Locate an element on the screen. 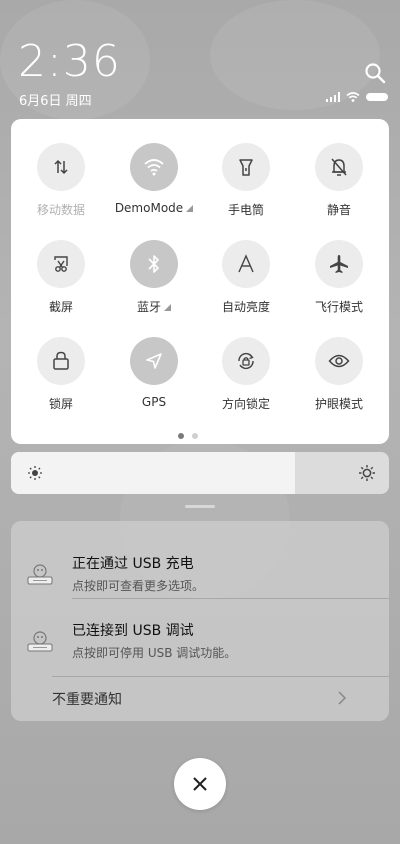  tile-label-row: DemoMode is located at coordinates (154, 208).